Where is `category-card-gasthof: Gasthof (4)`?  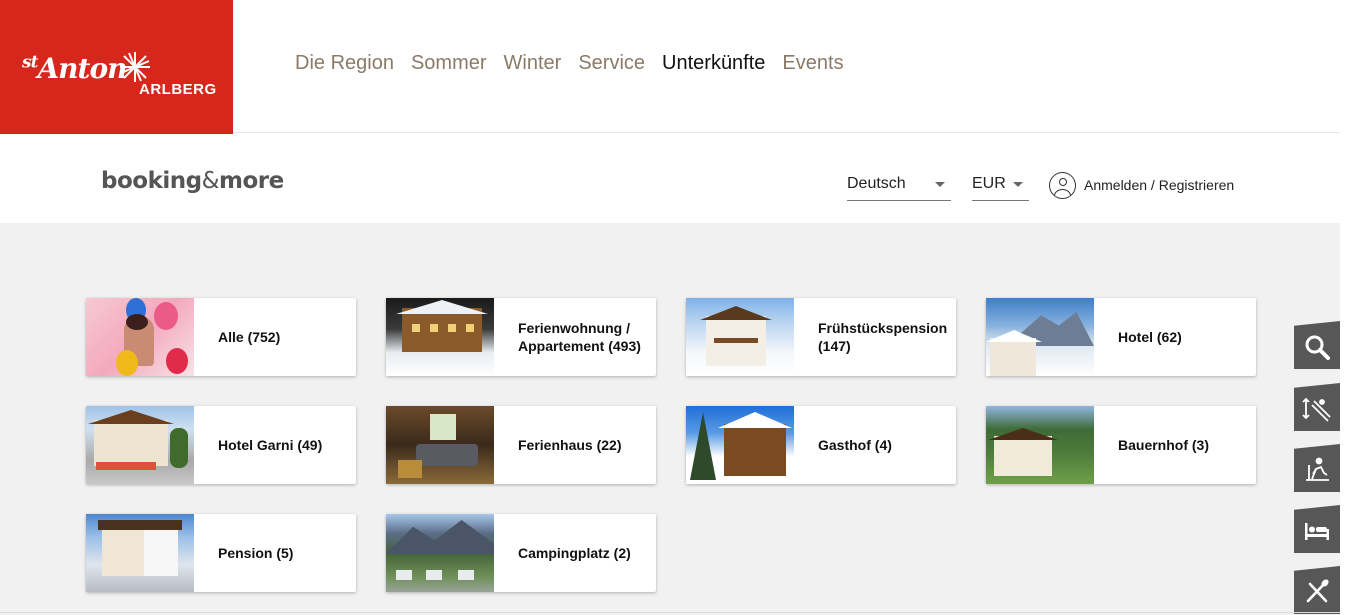
category-card-gasthof: Gasthof (4) is located at coordinates (821, 445).